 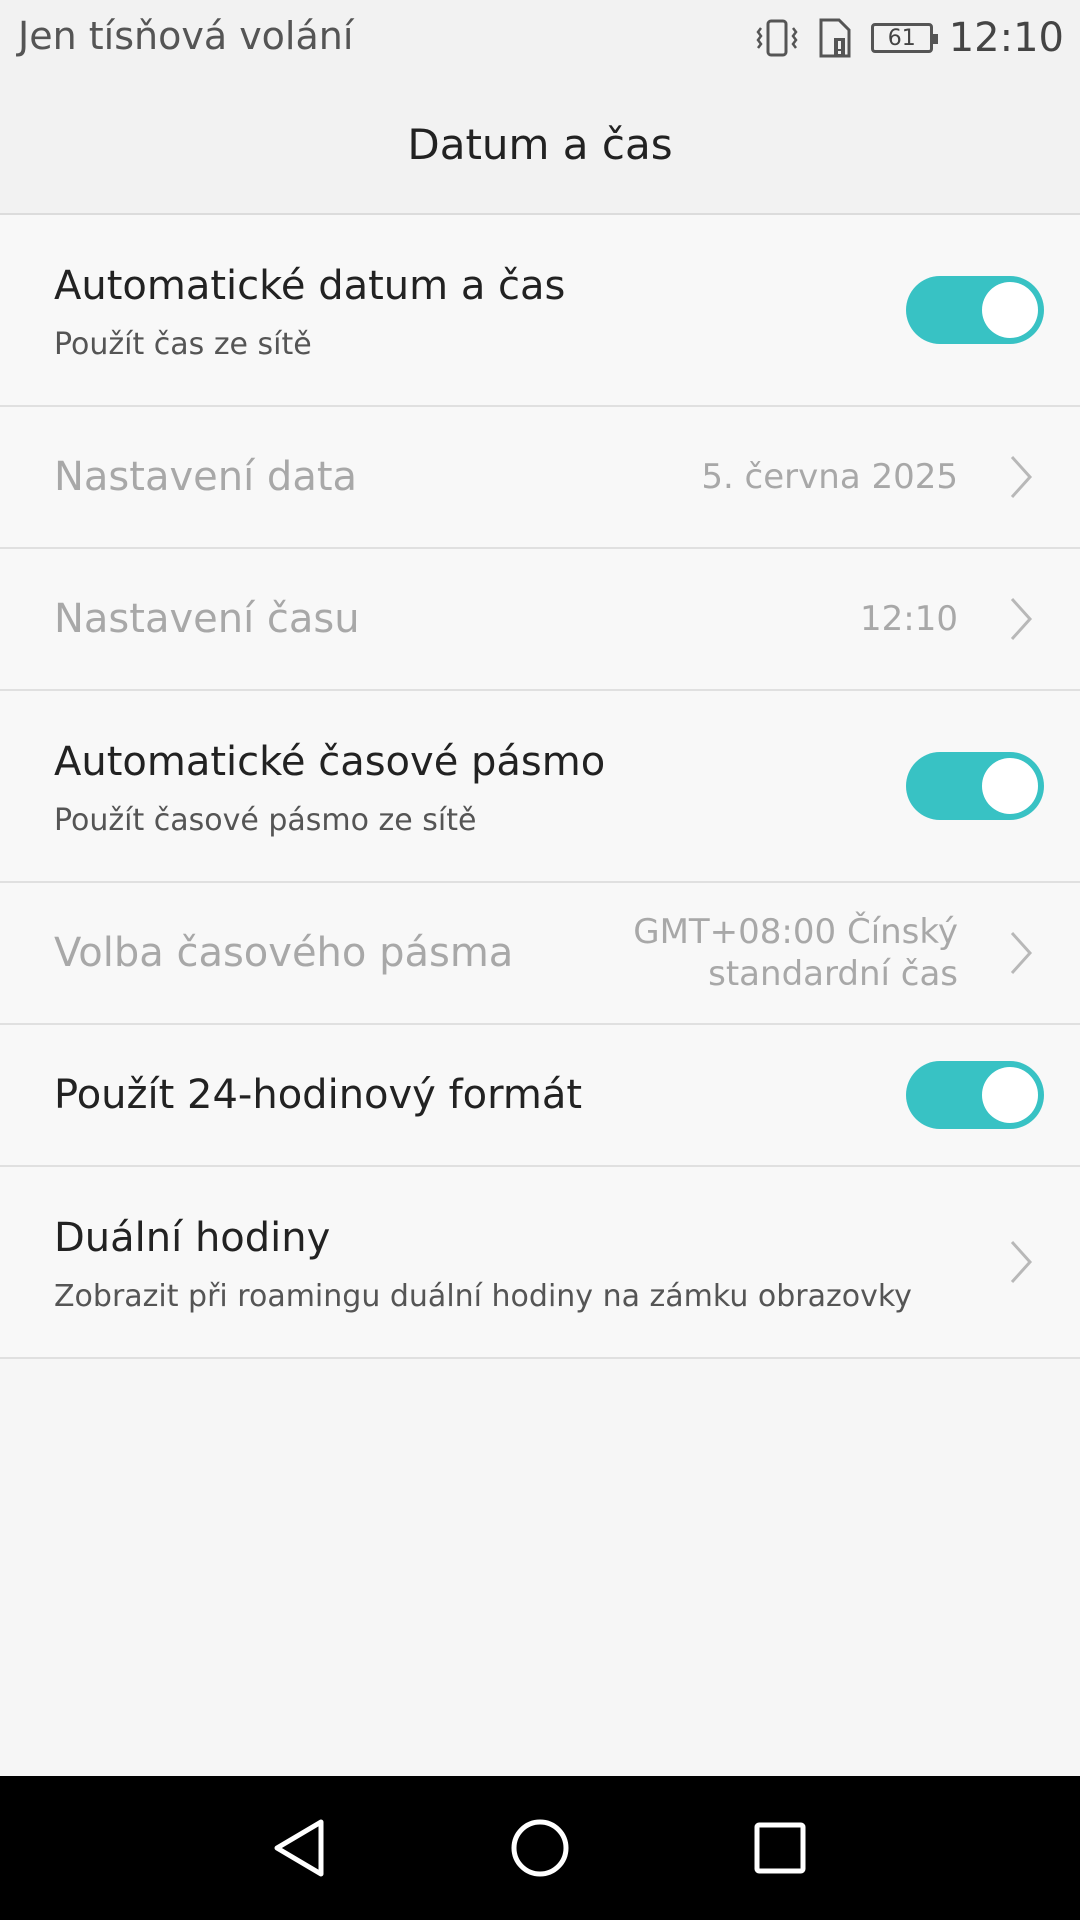 I want to click on battery-icon: 61, so click(x=904, y=38).